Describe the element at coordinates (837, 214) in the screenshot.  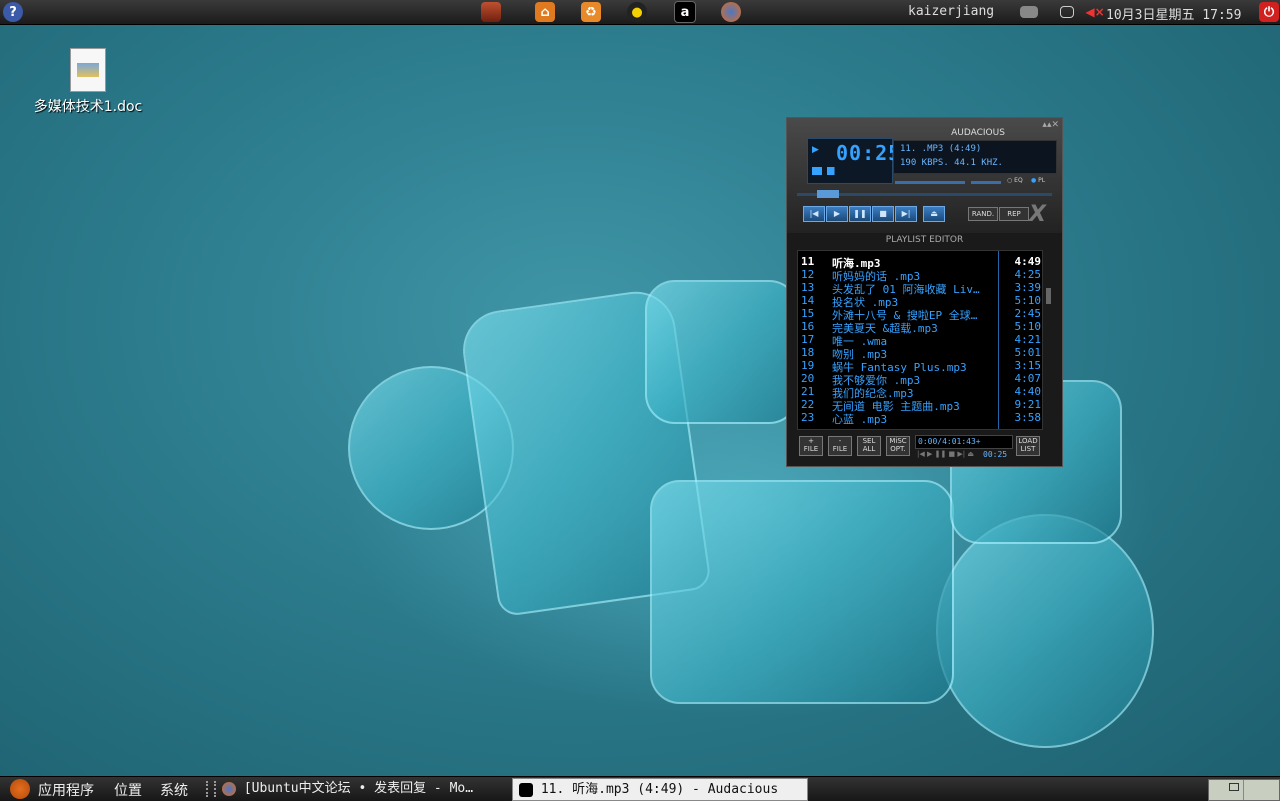
I see `play-button: ▶` at that location.